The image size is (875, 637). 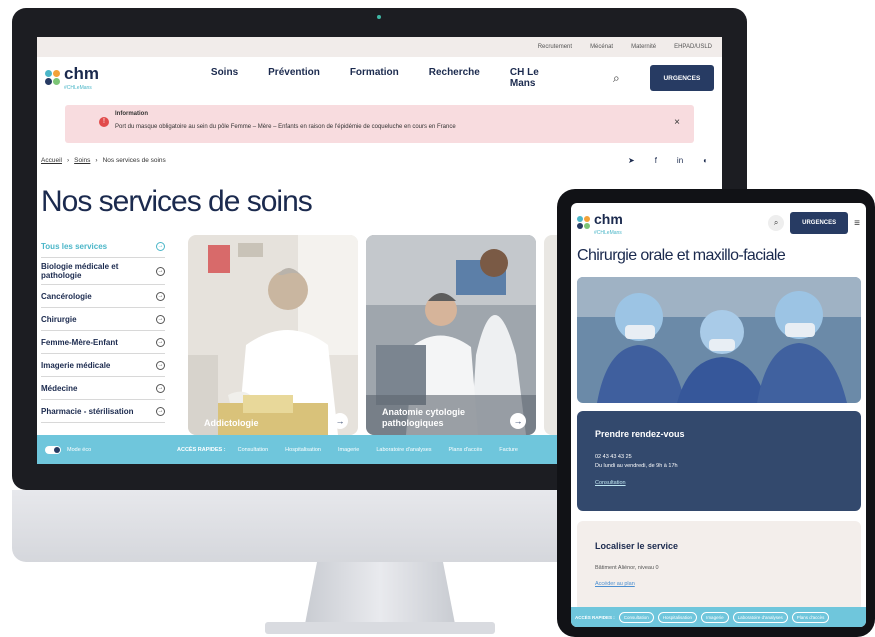 I want to click on consultation-link: Consultation, so click(x=719, y=483).